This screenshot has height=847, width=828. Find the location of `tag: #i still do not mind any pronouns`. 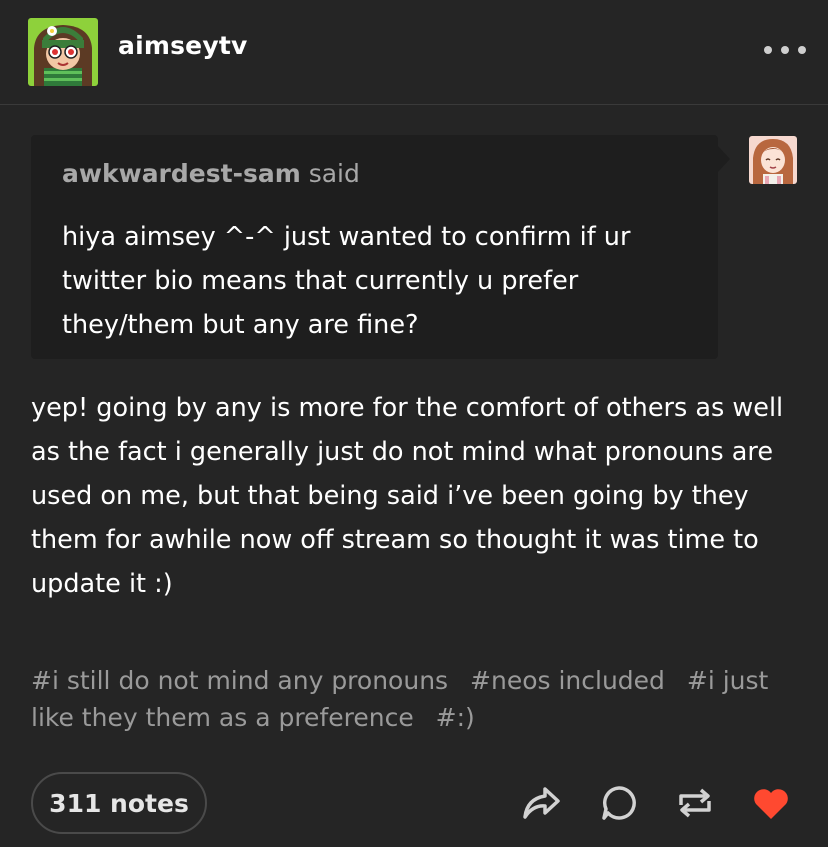

tag: #i still do not mind any pronouns is located at coordinates (239, 680).